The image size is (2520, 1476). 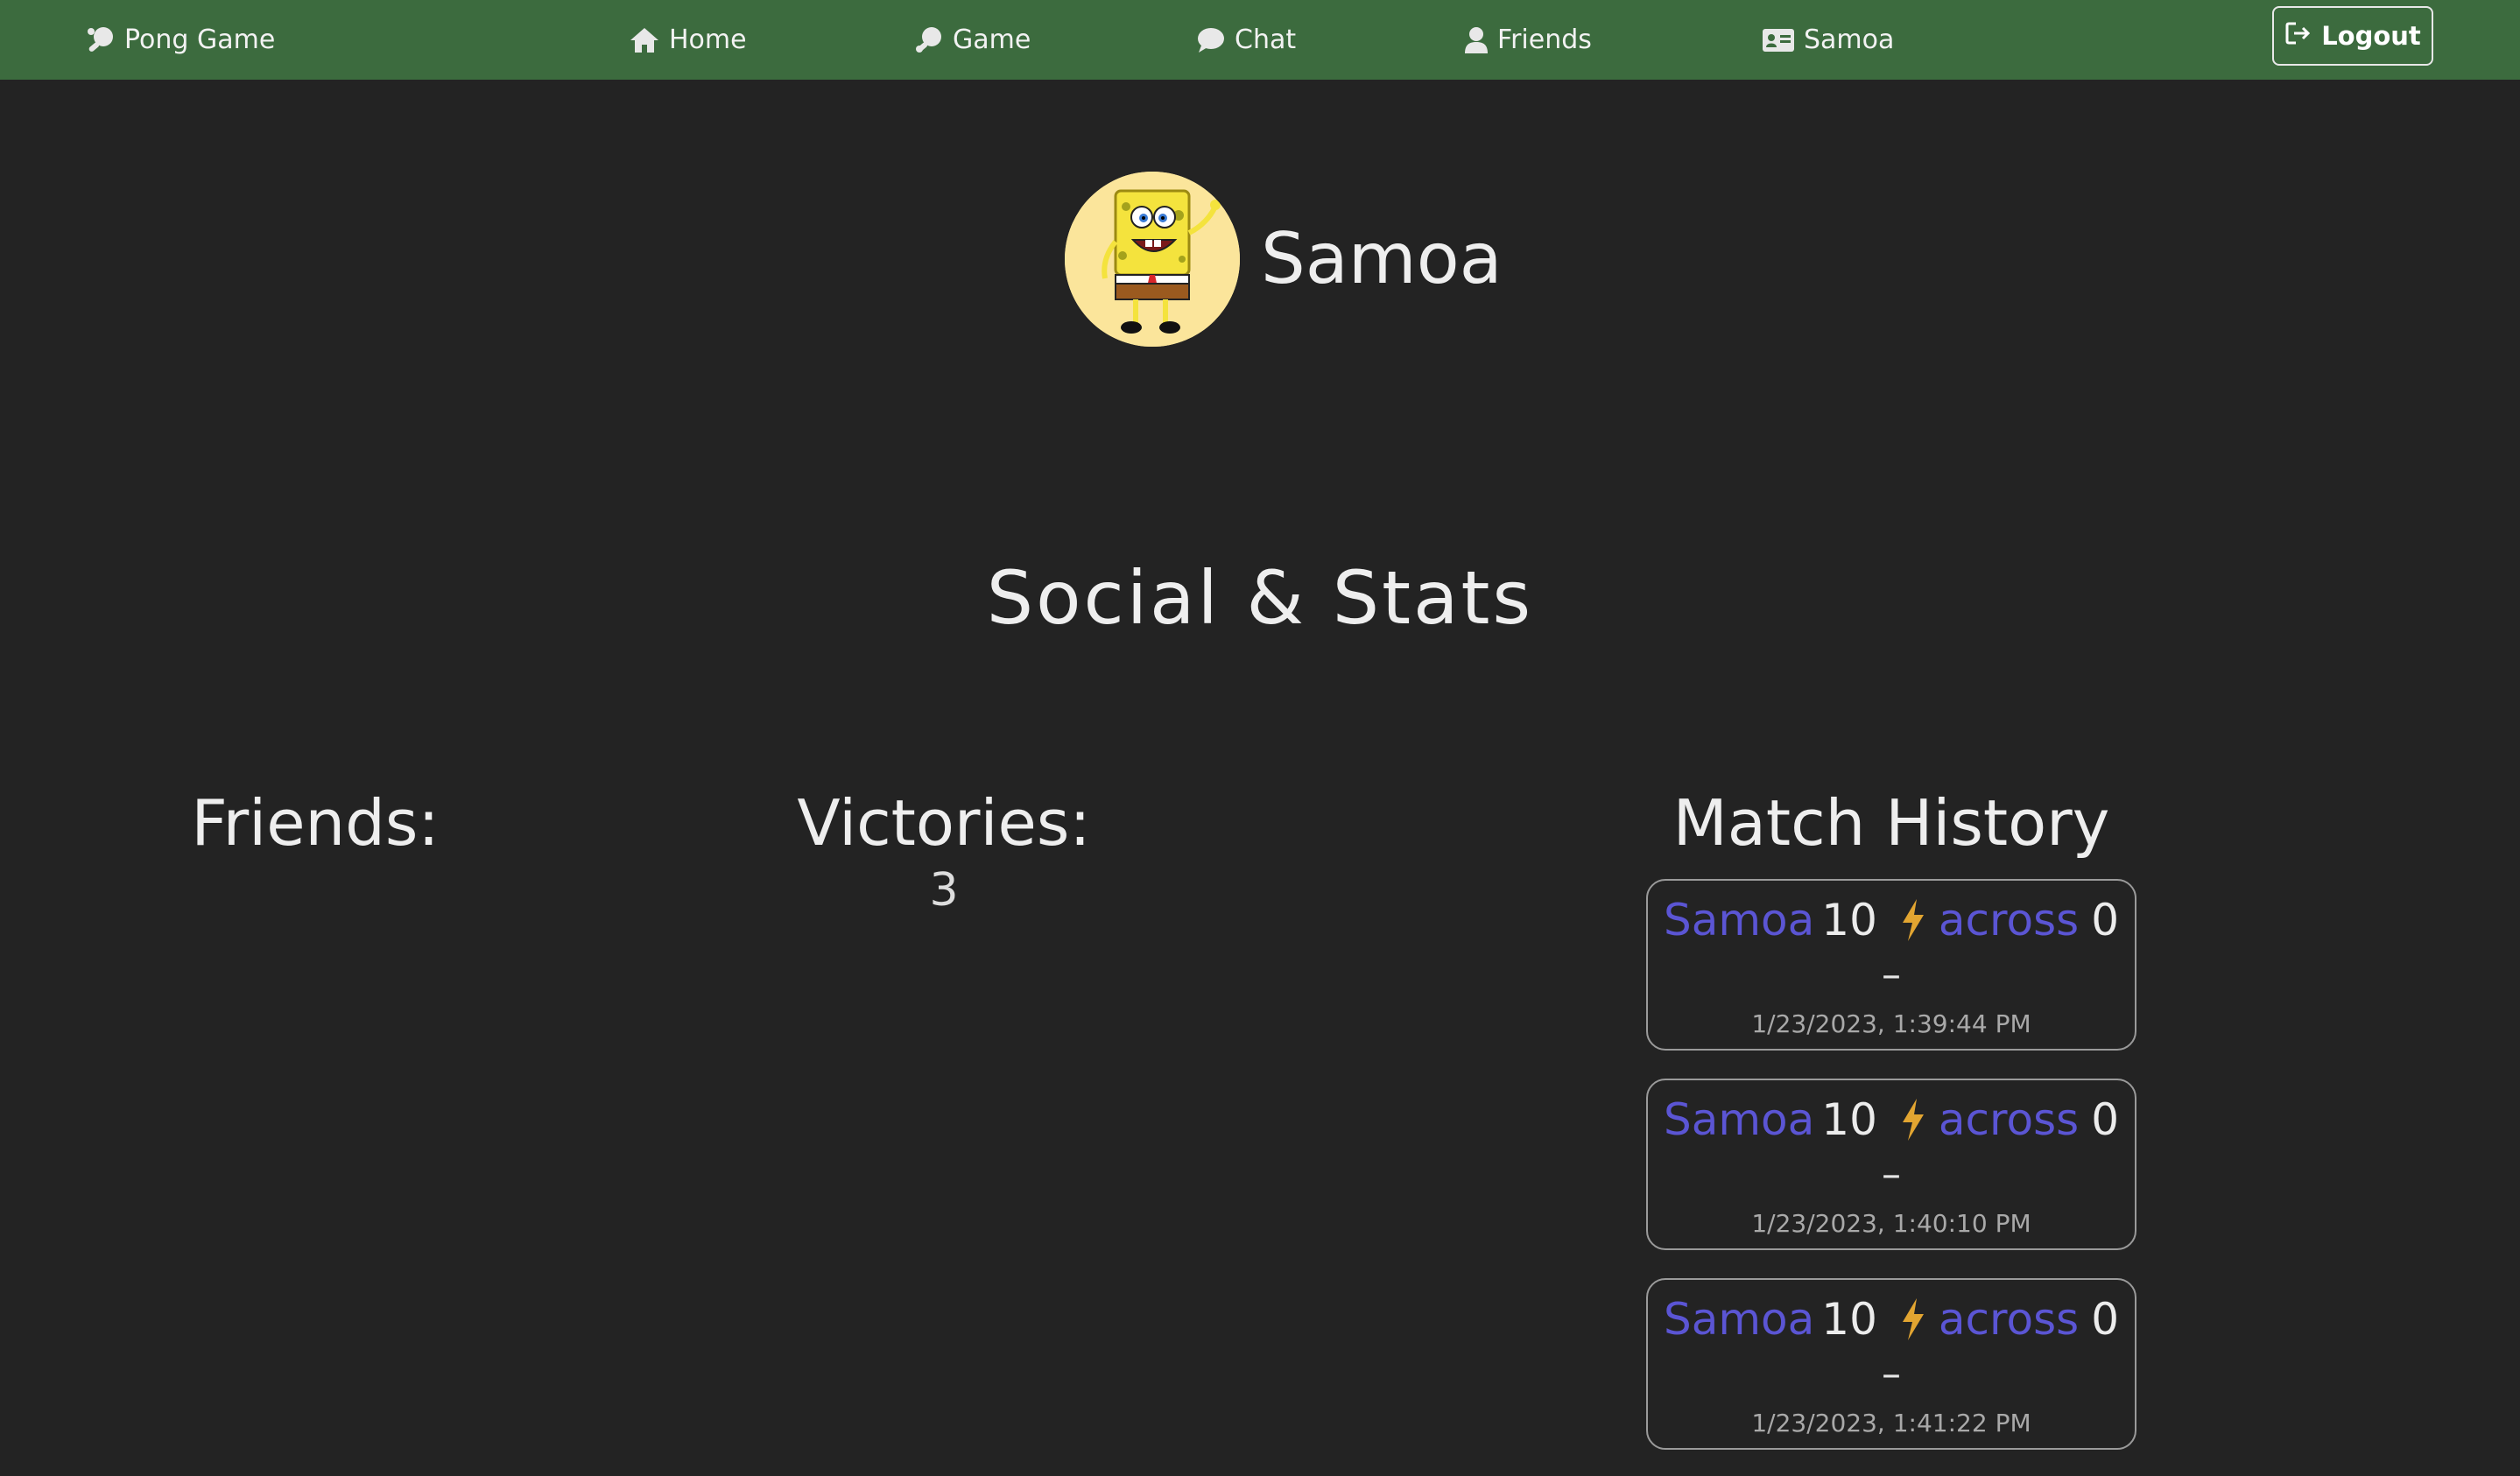 I want to click on brand-link: Pong Game, so click(x=180, y=40).